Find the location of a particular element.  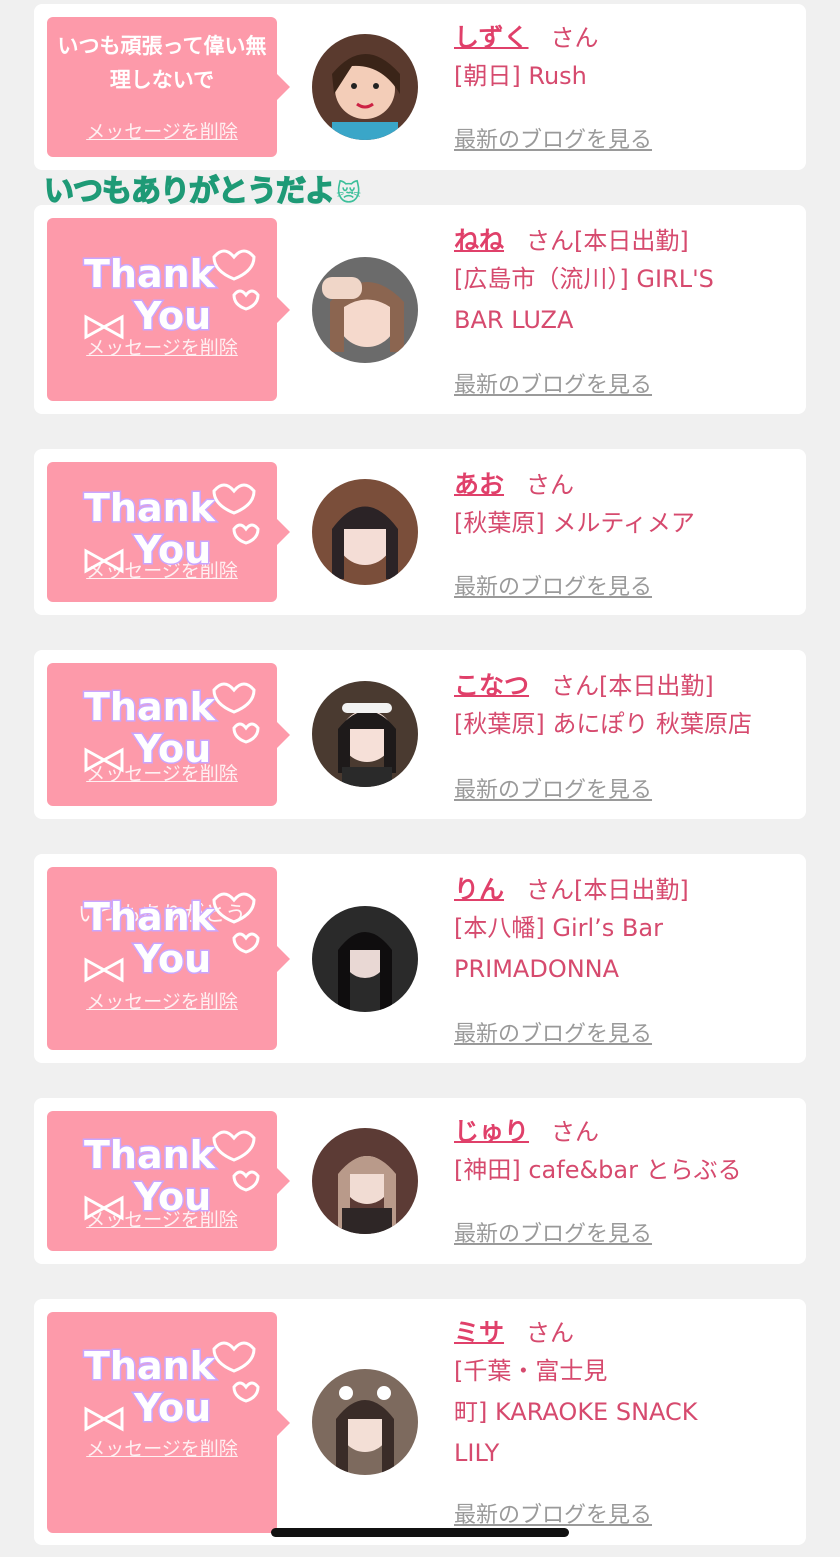

cast-info: りん さん[本日出勤] [本八幡] Girl’s Bar PRIMADONNA is located at coordinates (626, 930).